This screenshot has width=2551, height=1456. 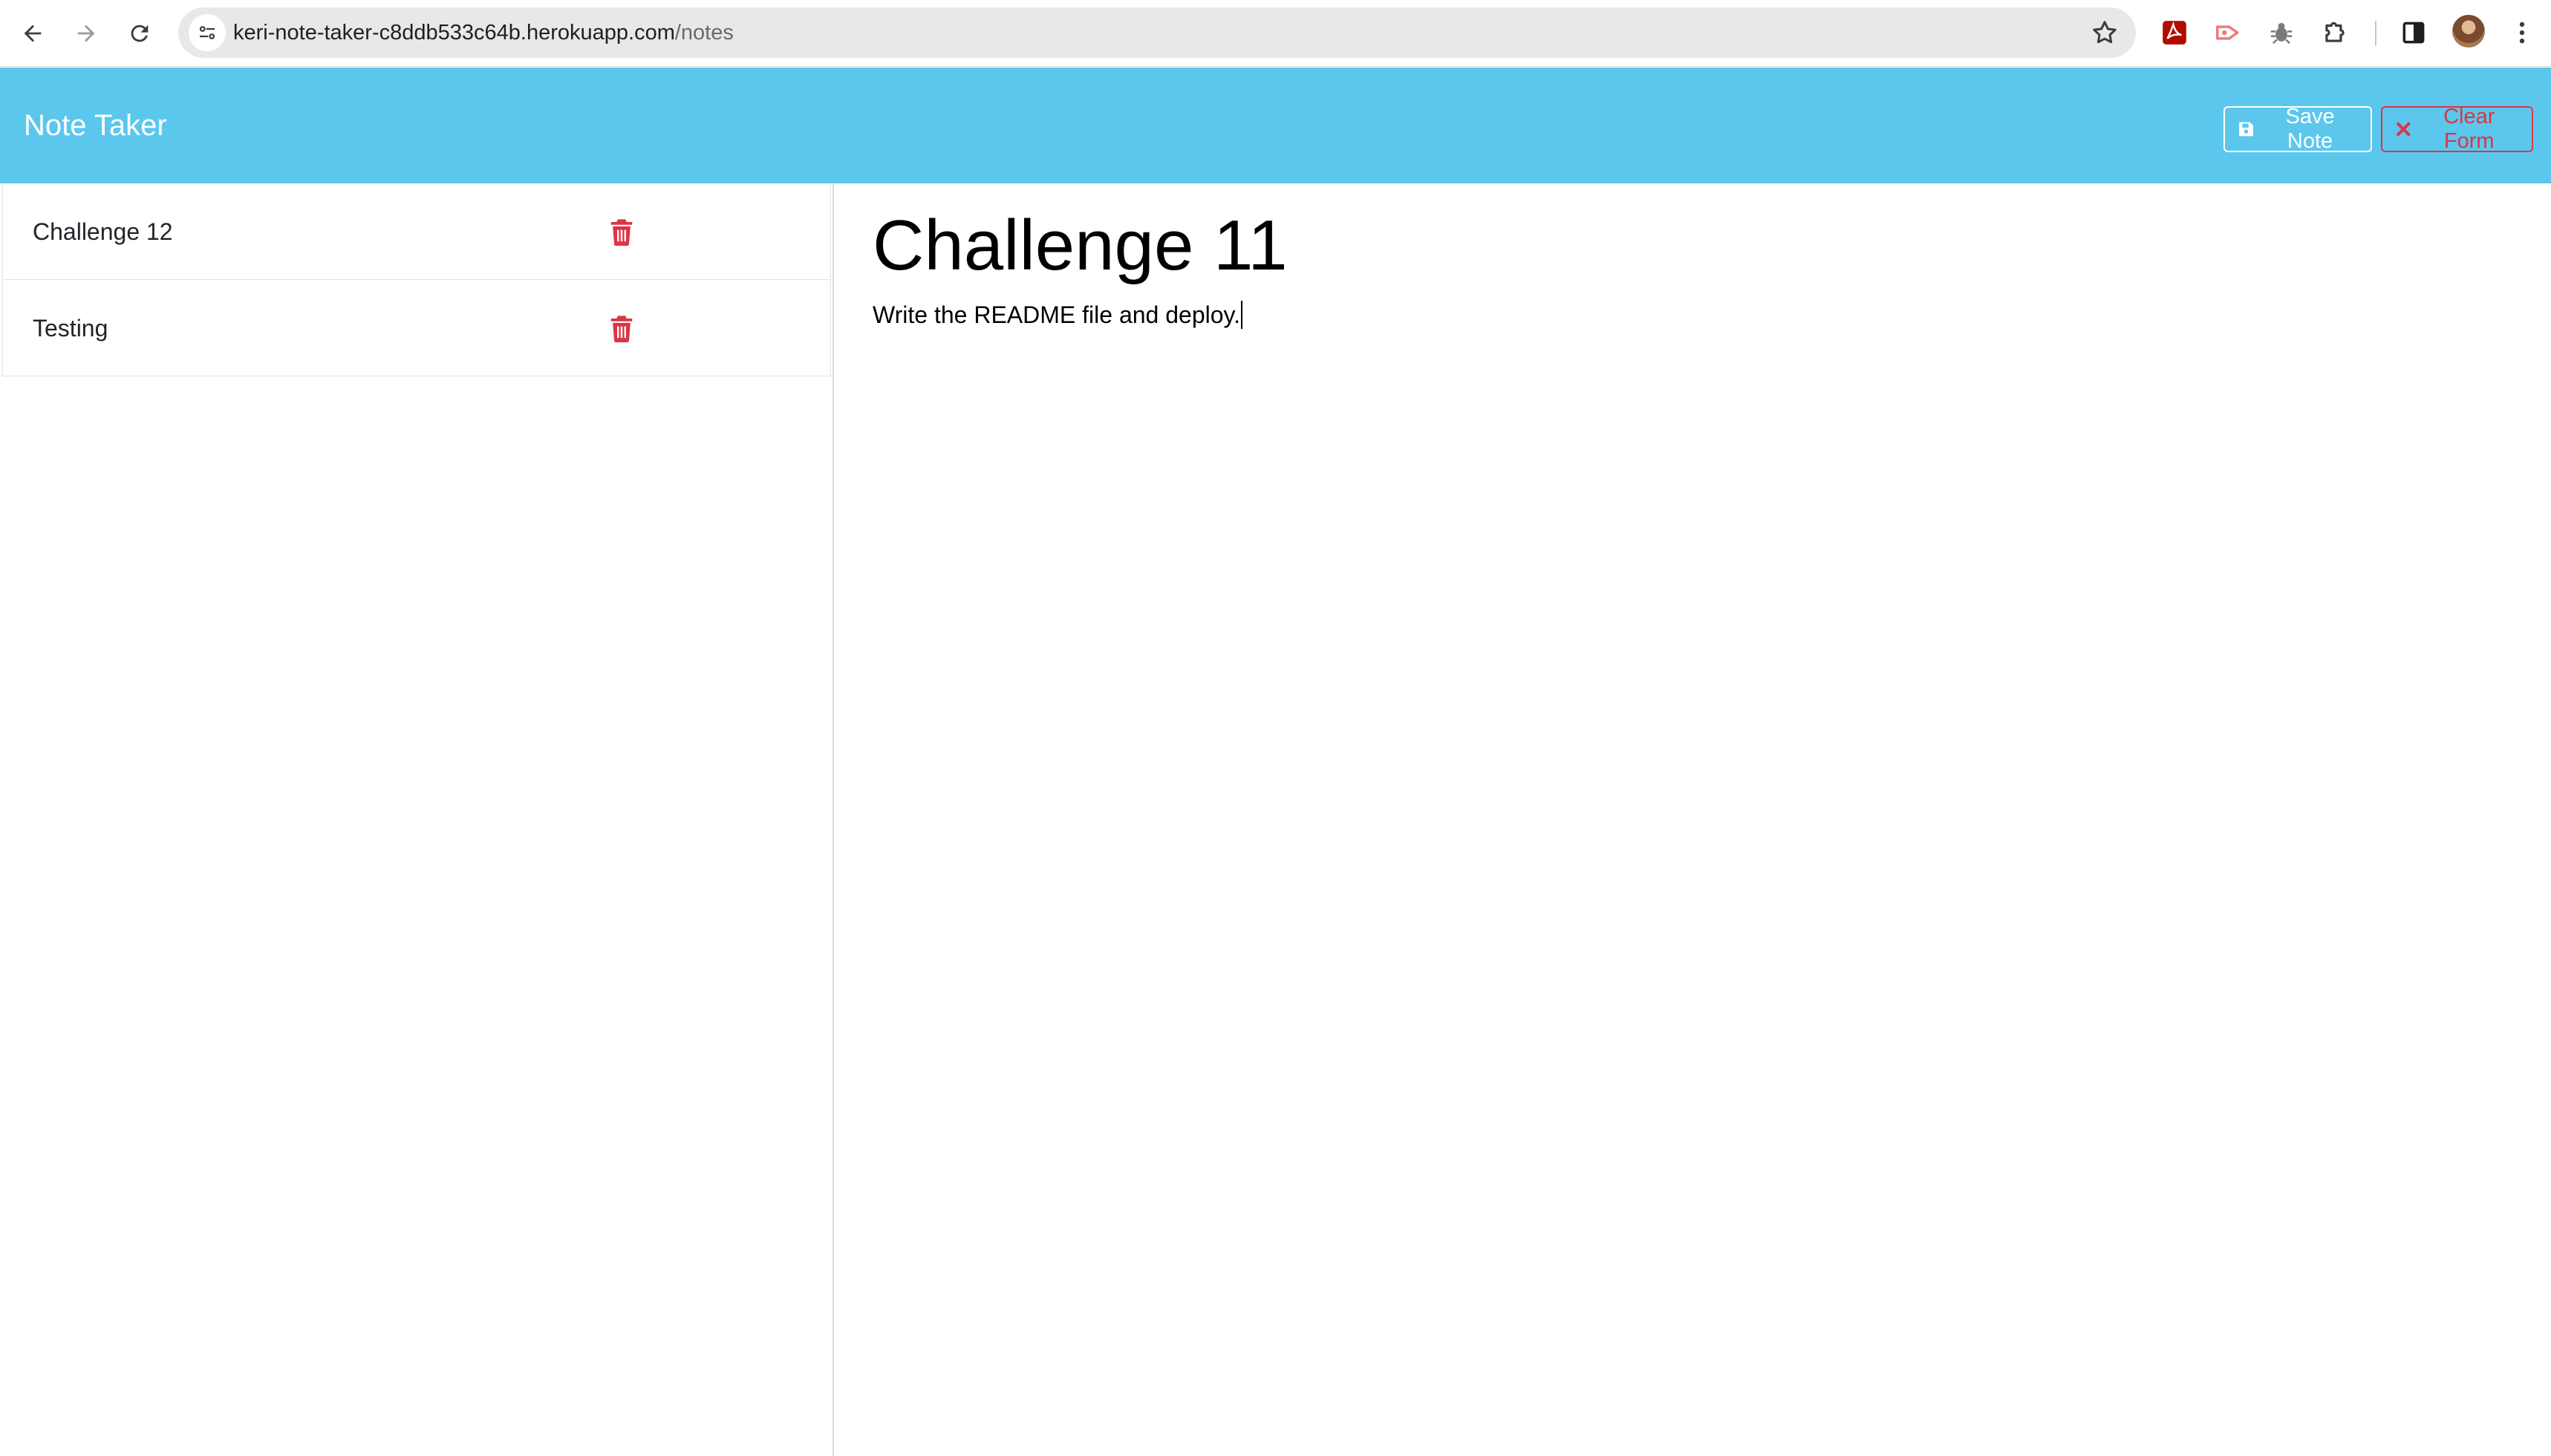 What do you see at coordinates (2105, 33) in the screenshot?
I see `bookmark-star-icon` at bounding box center [2105, 33].